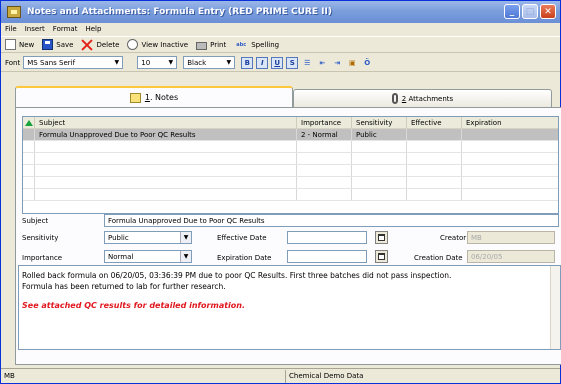  I want to click on importance-select: Normal ▼, so click(148, 256).